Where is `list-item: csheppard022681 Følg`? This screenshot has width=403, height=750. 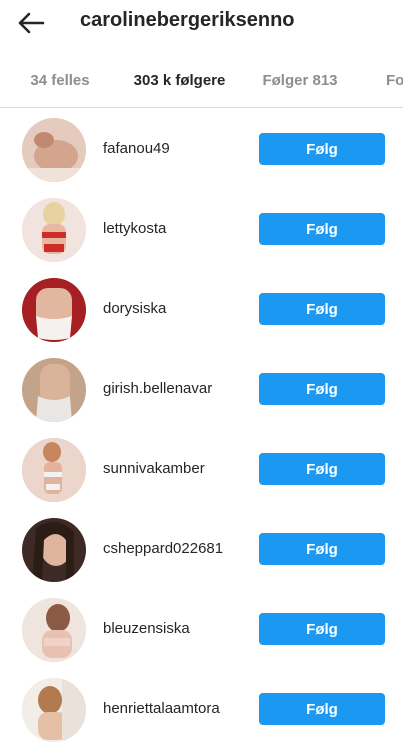
list-item: csheppard022681 Følg is located at coordinates (201, 550).